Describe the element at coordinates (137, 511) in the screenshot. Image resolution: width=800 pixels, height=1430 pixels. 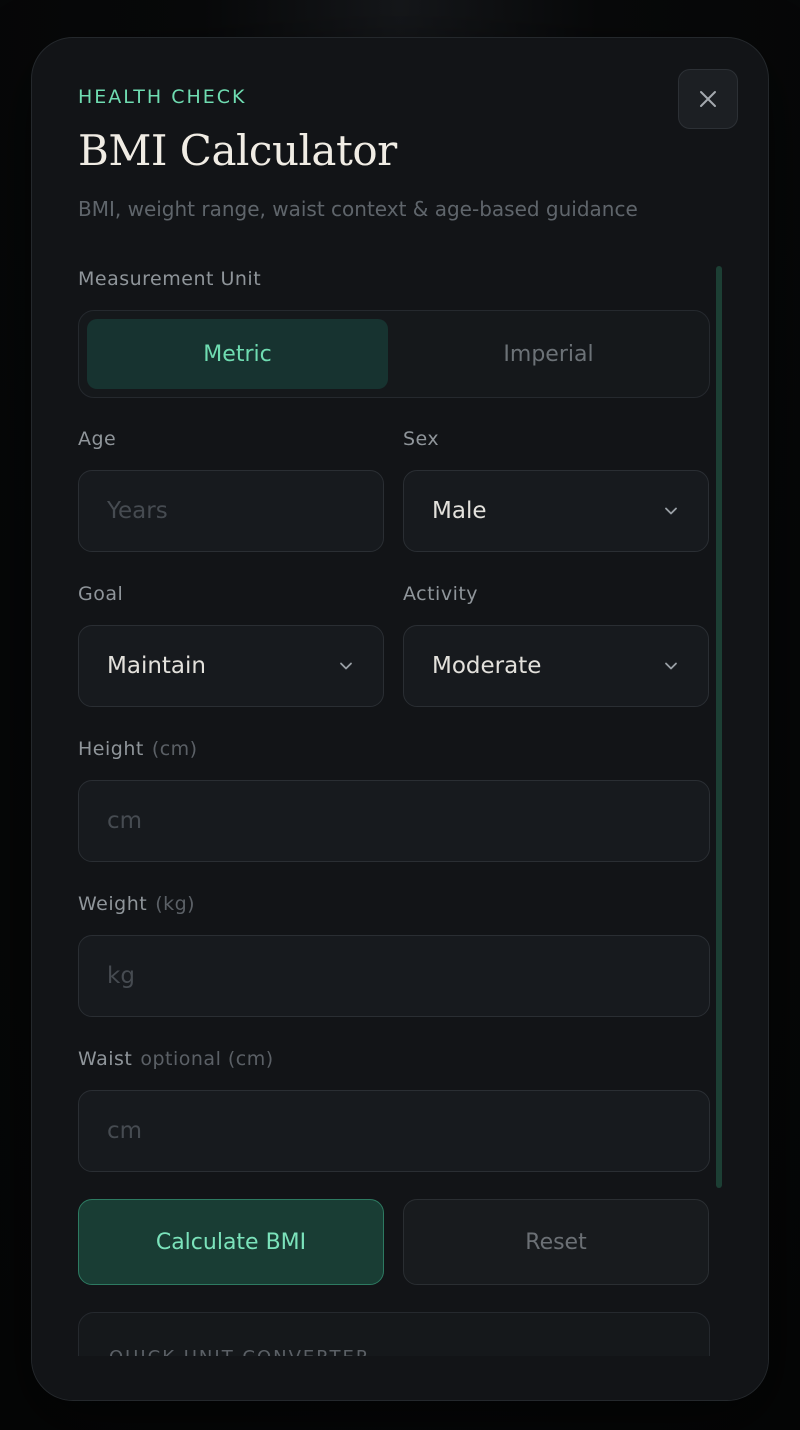
I see `age-placeholder: Years` at that location.